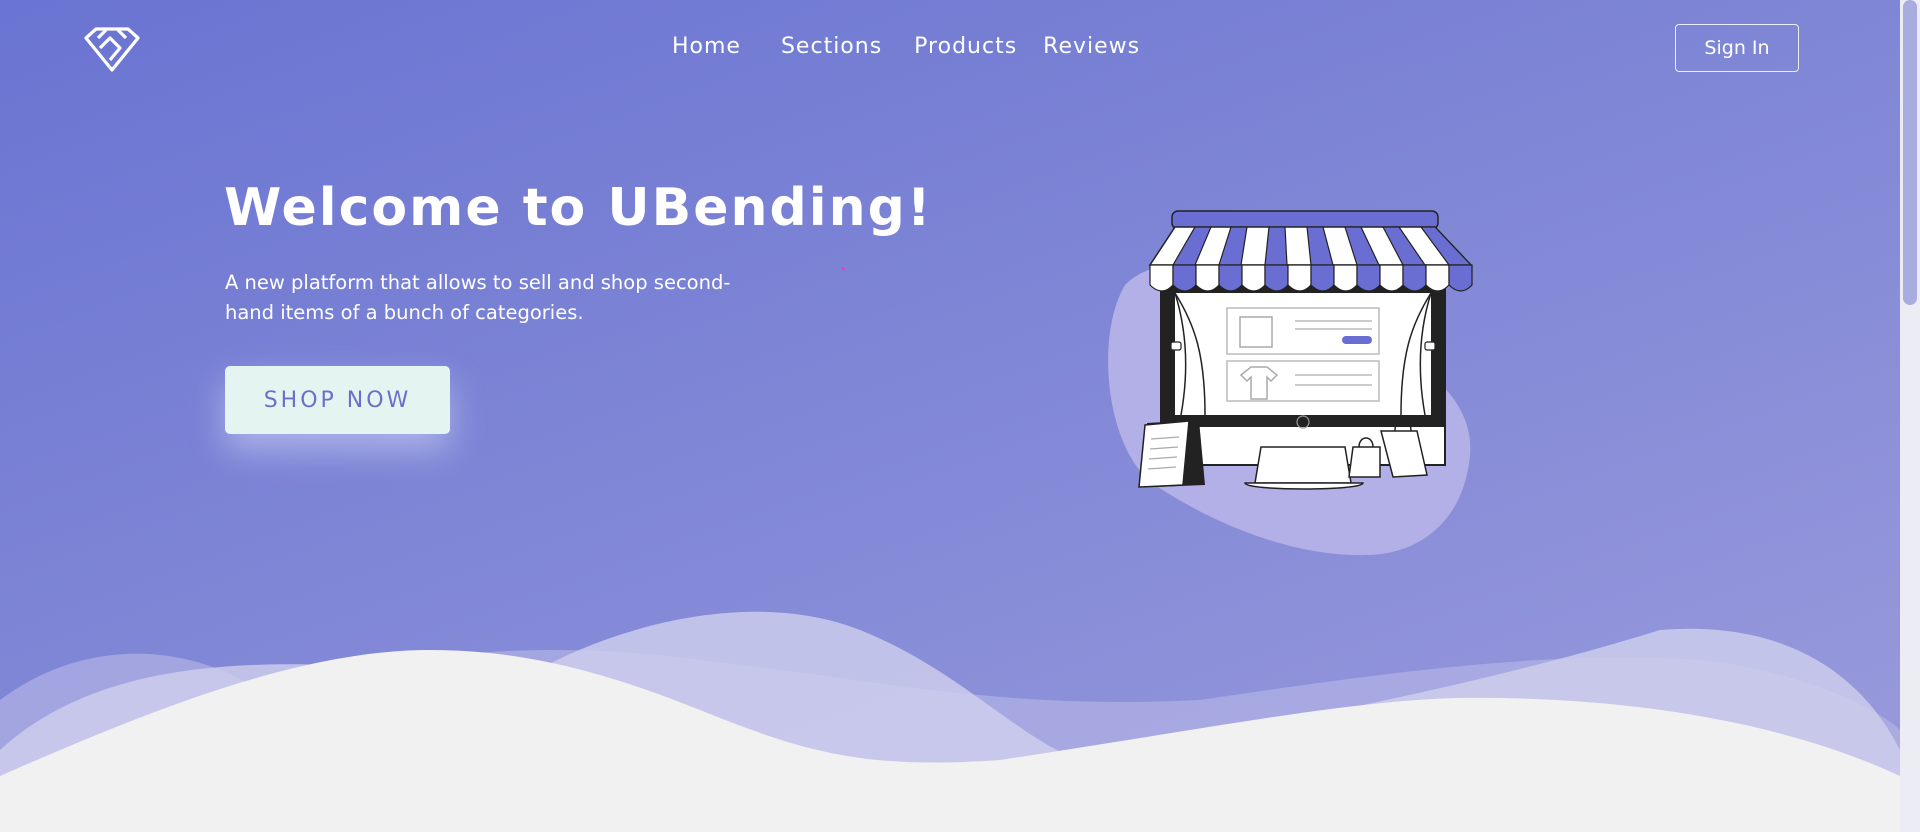  I want to click on scrollbar-thumb, so click(1910, 152).